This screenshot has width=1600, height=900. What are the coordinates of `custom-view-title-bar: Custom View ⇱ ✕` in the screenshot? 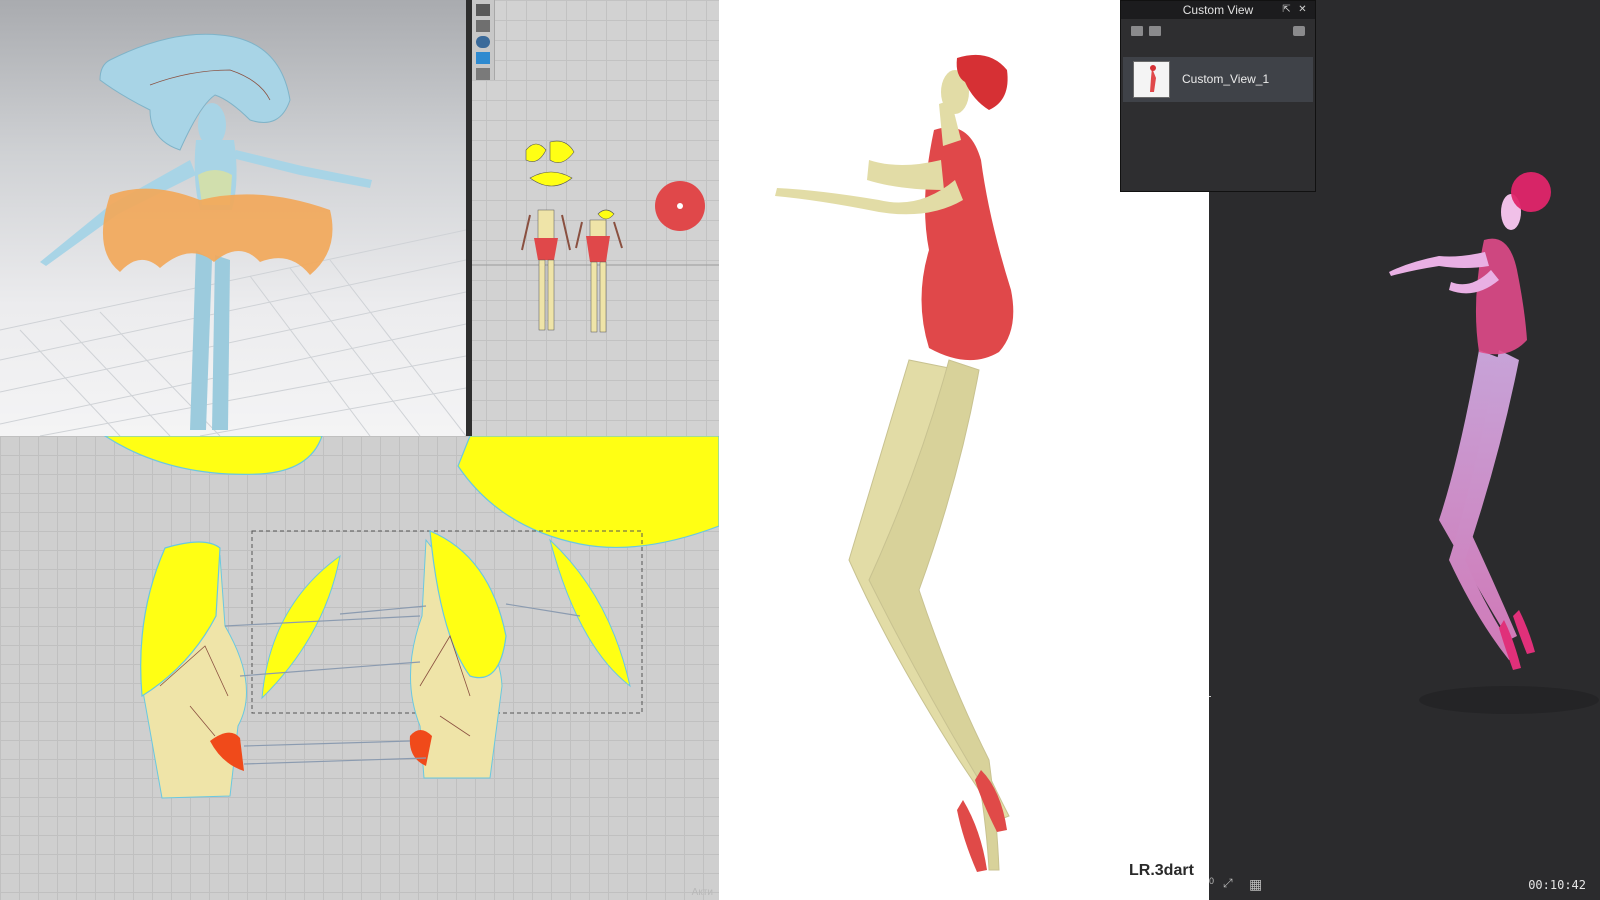 It's located at (1218, 10).